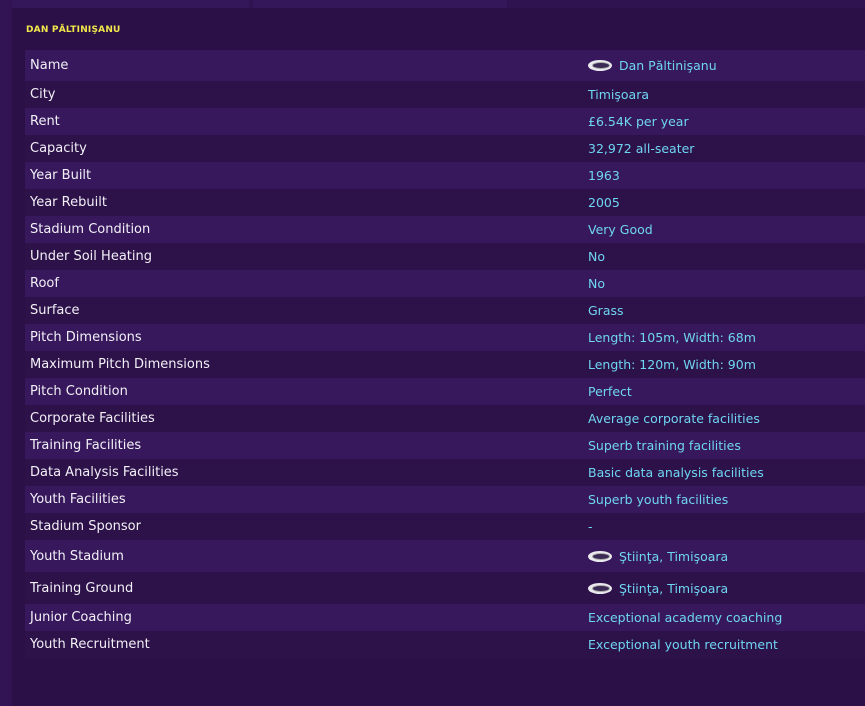  Describe the element at coordinates (78, 499) in the screenshot. I see `row-label: Youth Facilities` at that location.